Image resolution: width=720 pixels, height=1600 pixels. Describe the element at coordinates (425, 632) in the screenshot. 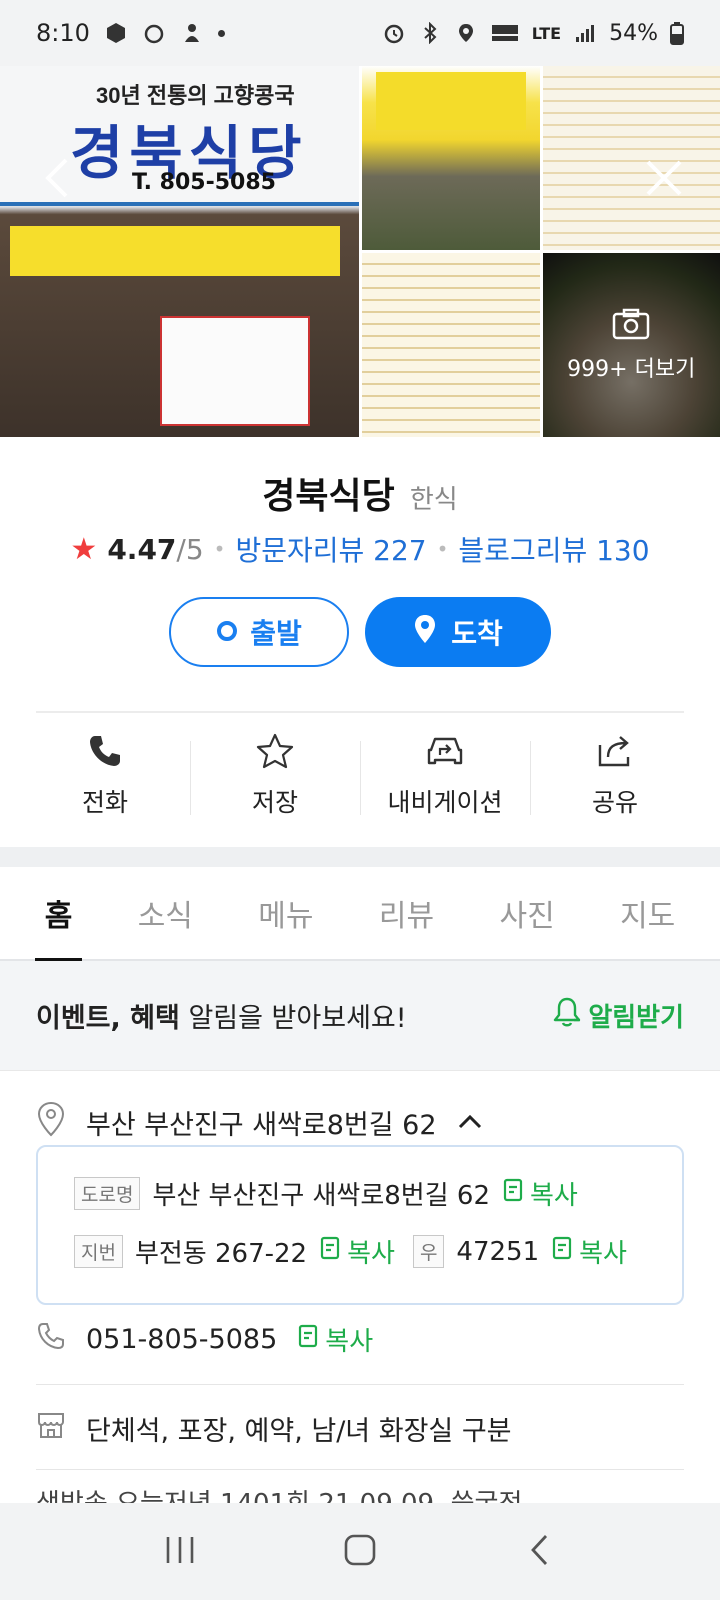

I see `destination-pin-icon` at that location.